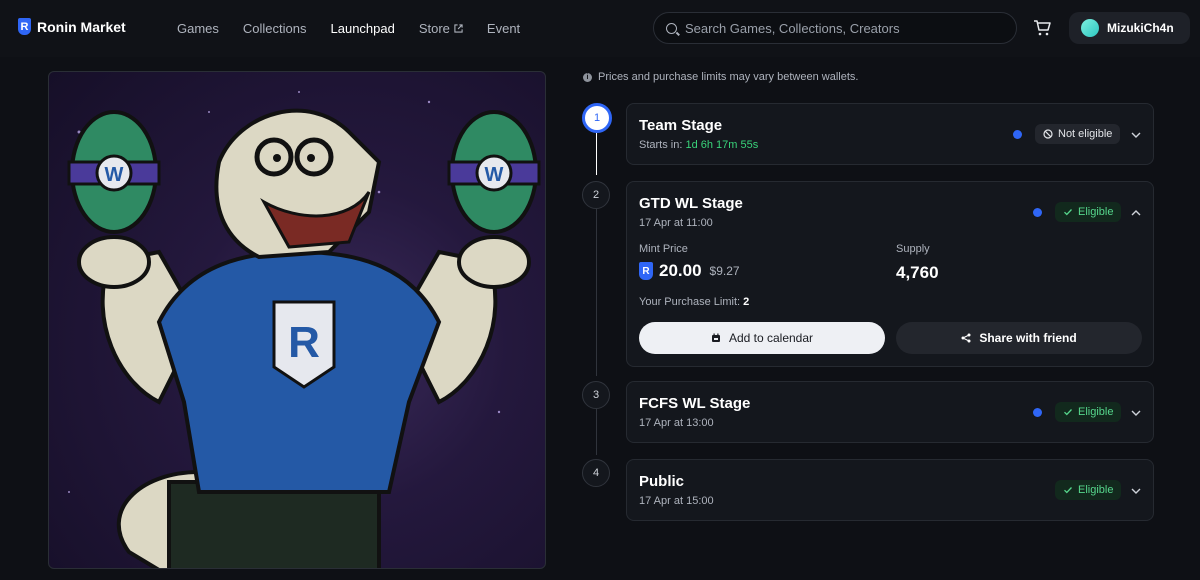 This screenshot has height=580, width=1200. I want to click on egg-logo-left: W, so click(114, 175).